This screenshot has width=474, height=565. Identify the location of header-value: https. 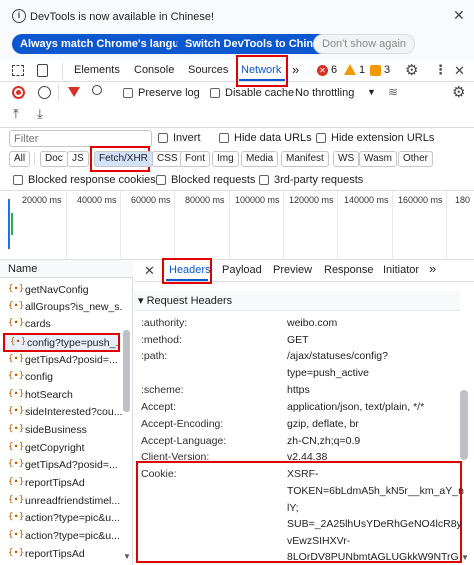
(298, 390).